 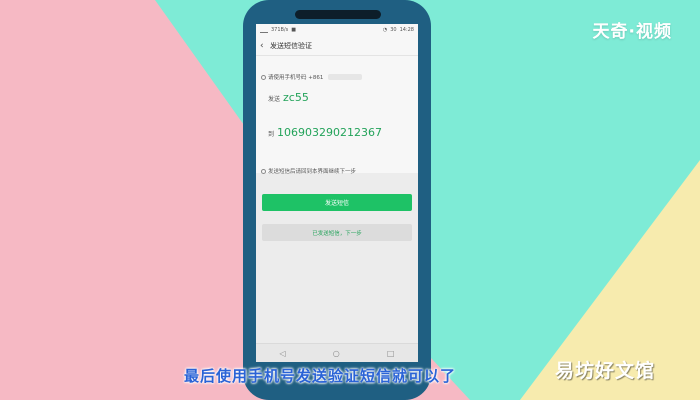 I want to click on alarm-icon: ◔, so click(x=385, y=30).